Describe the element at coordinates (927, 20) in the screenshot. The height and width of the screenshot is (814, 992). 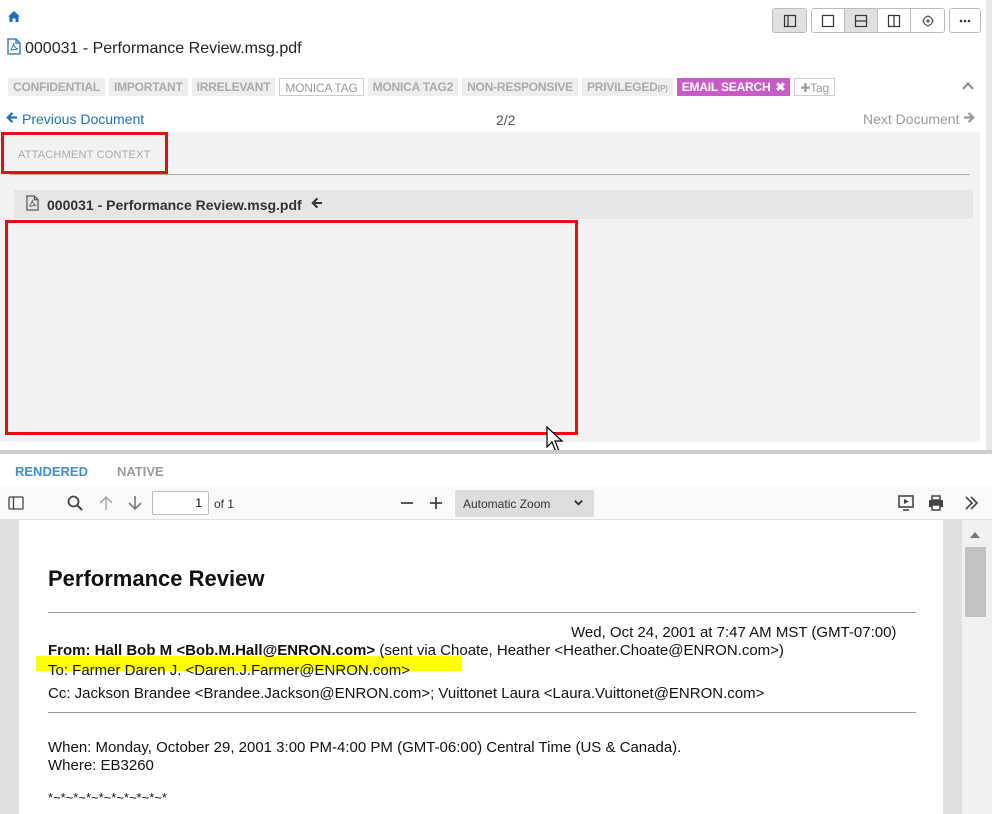
I see `settings-wheel-icon` at that location.